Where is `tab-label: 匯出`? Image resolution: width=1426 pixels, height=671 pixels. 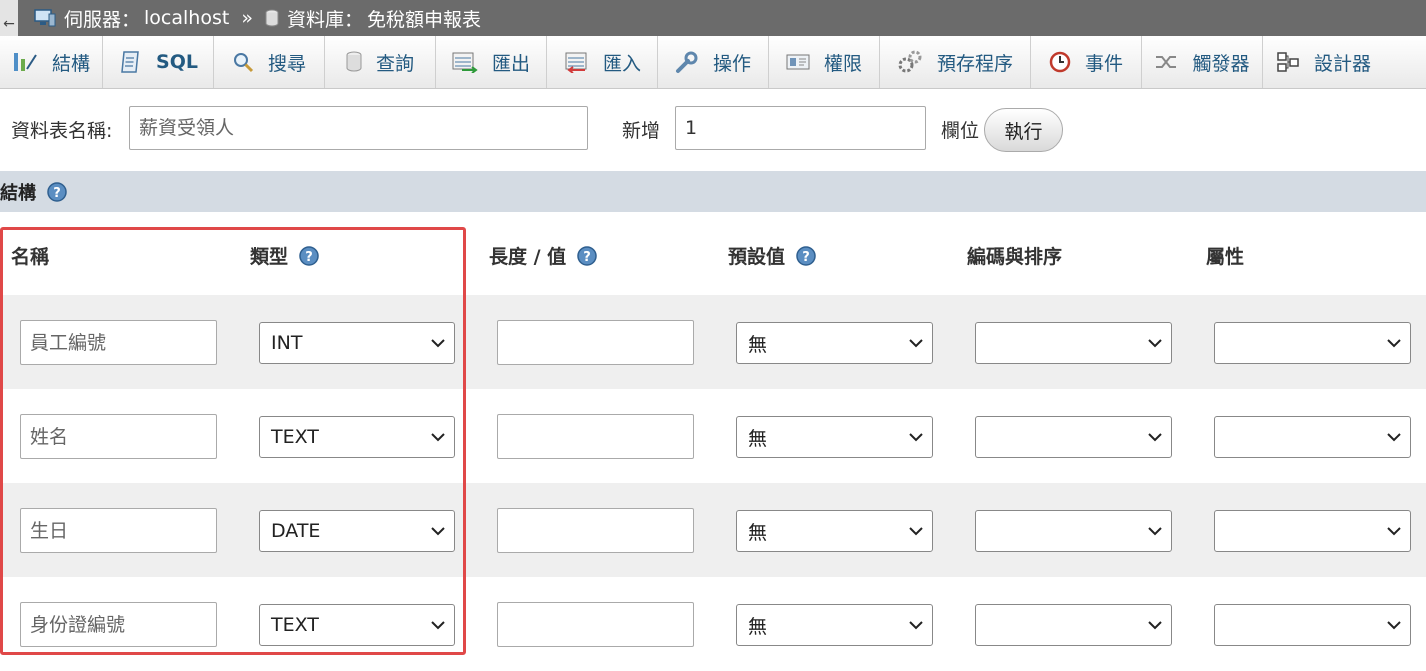
tab-label: 匯出 is located at coordinates (510, 63).